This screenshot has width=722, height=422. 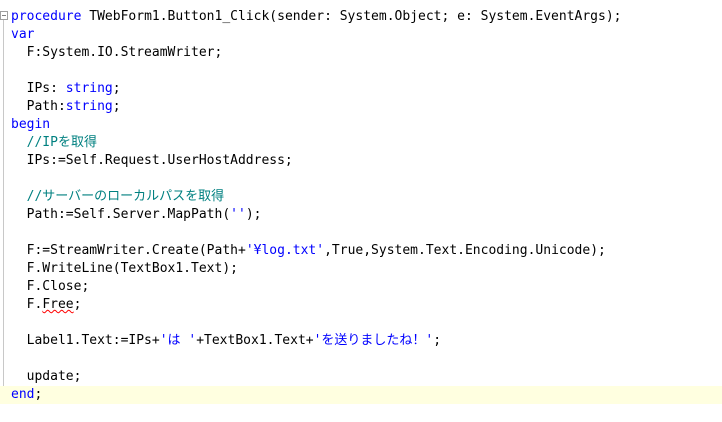 I want to click on code-token: F.WriteLine(TextBox1.Text);, so click(x=124, y=268).